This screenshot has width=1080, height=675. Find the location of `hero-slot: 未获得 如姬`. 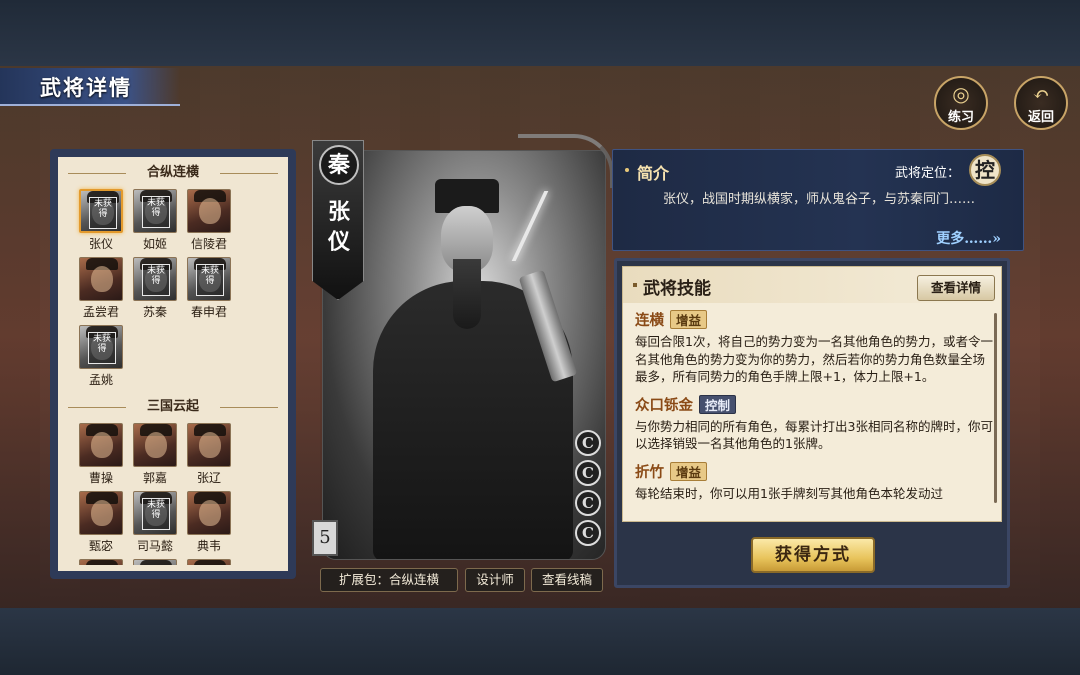

hero-slot: 未获得 如姬 is located at coordinates (155, 221).